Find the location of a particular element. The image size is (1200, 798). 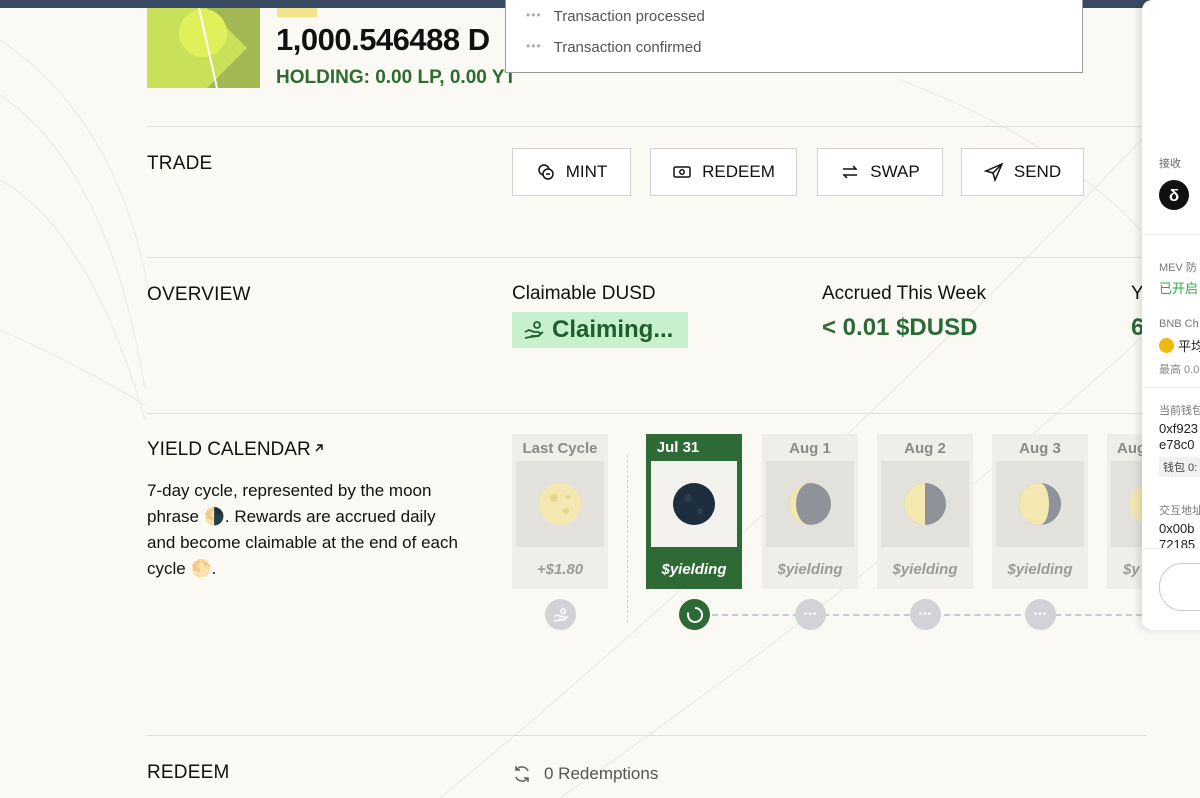

current-wallet-label: 当前钱包 is located at coordinates (1179, 411).